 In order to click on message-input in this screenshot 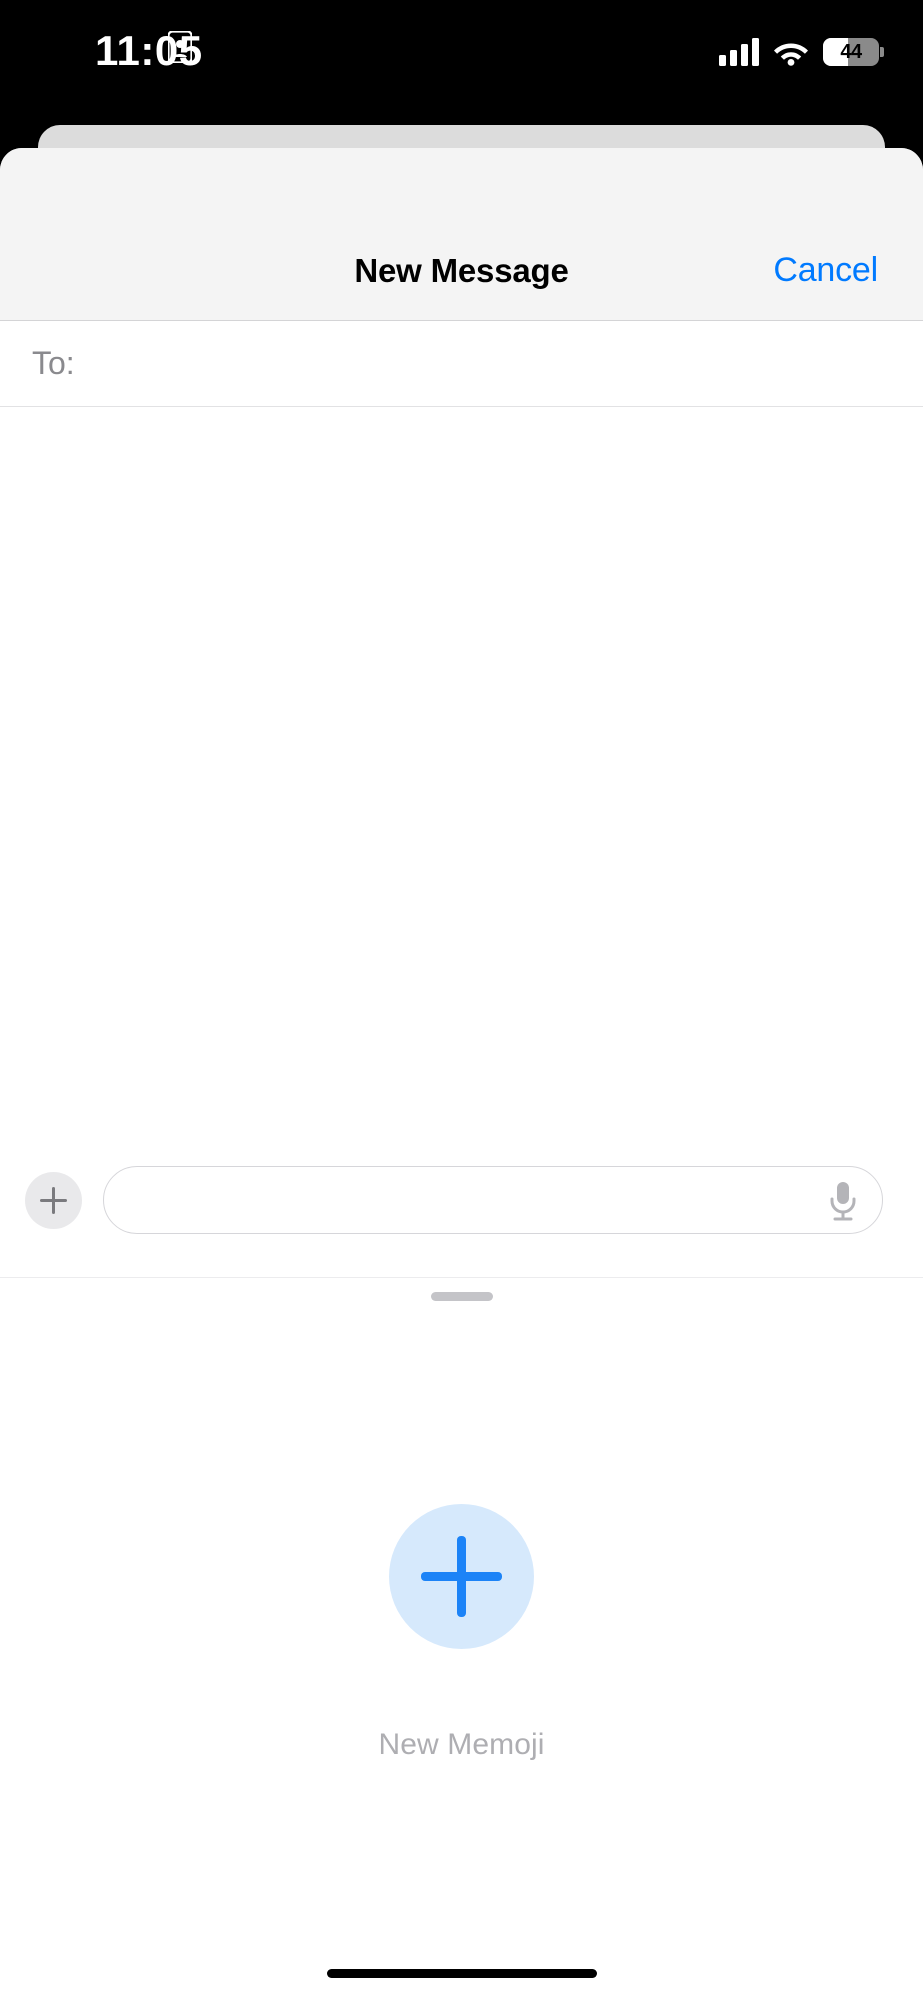, I will do `click(493, 1200)`.